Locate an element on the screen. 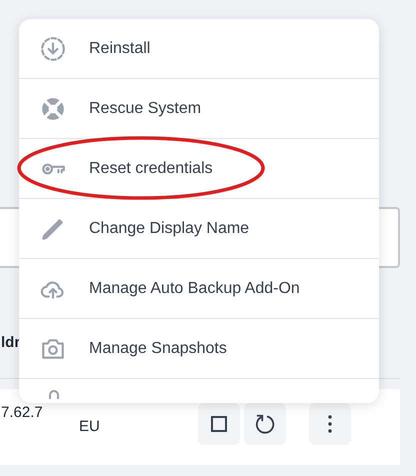 The image size is (416, 476). stop-button is located at coordinates (219, 424).